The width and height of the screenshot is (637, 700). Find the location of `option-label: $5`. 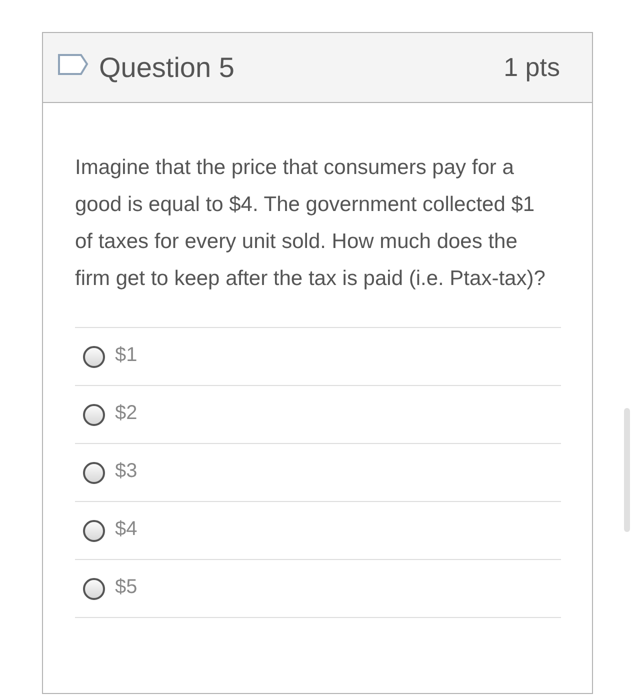

option-label: $5 is located at coordinates (126, 587).